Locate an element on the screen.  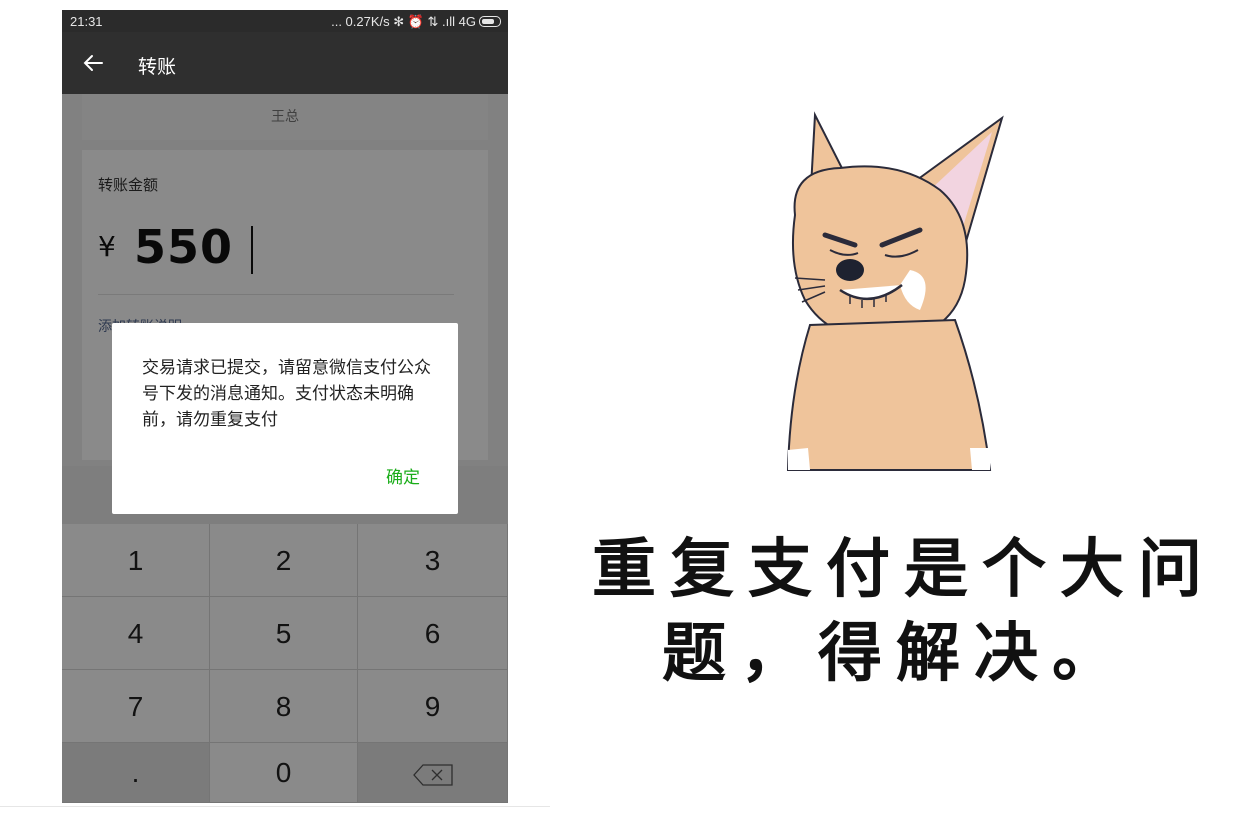
confirm-button: 确定 is located at coordinates (403, 475).